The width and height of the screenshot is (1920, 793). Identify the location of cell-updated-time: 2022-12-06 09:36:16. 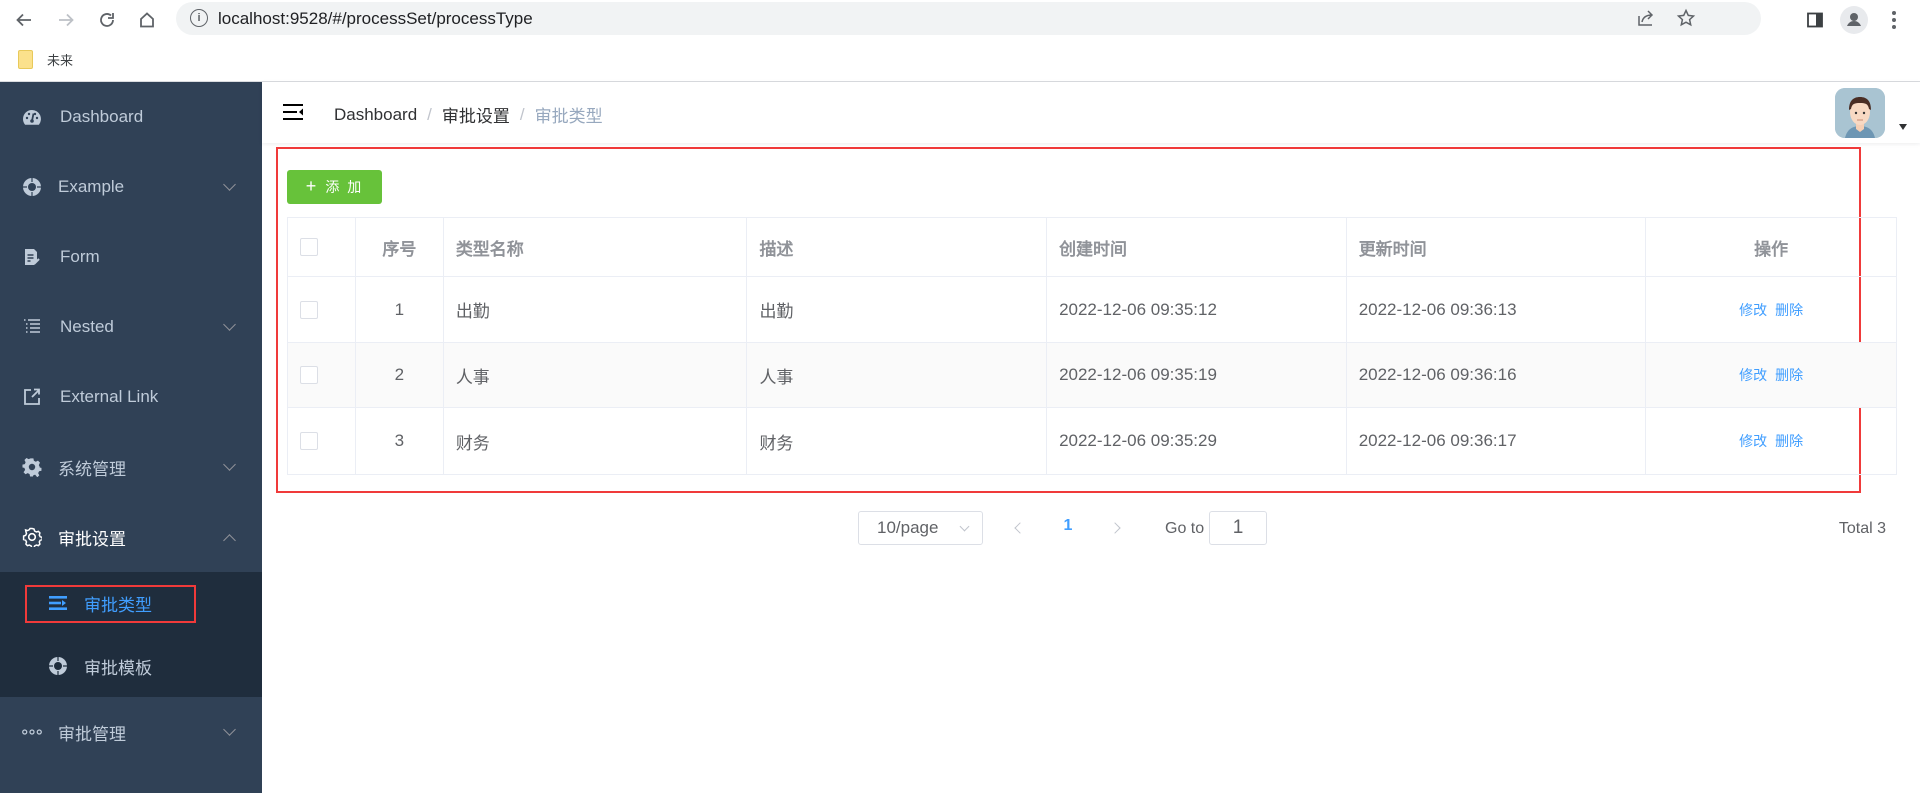
(1497, 375).